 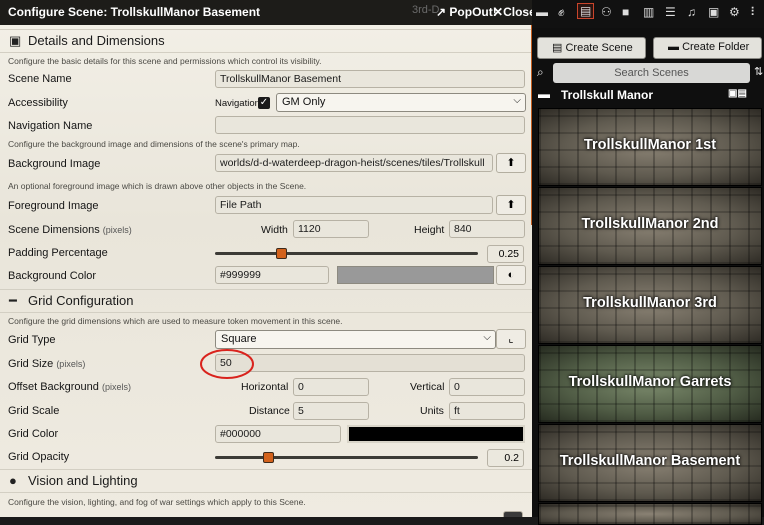 I want to click on grid-type-label: Grid Type, so click(x=32, y=340).